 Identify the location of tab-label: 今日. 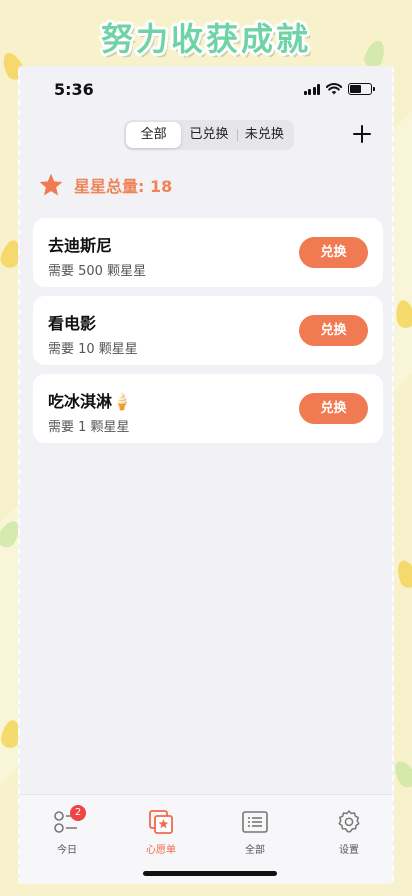
(67, 850).